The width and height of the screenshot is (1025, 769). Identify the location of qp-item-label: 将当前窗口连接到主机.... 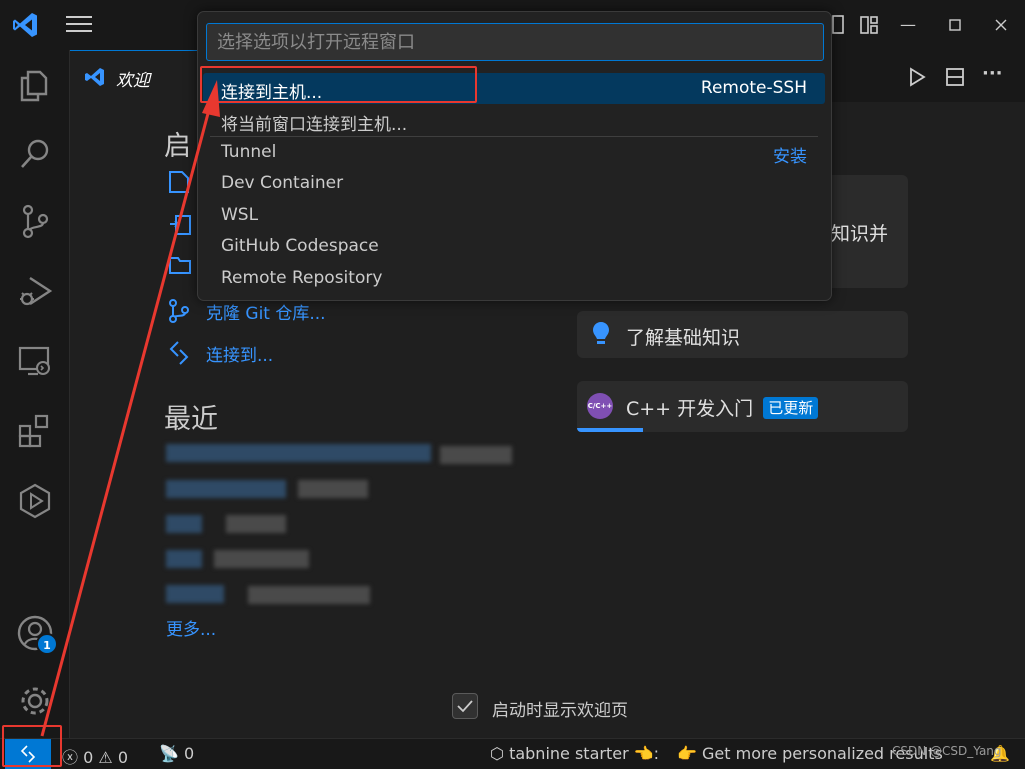
(314, 125).